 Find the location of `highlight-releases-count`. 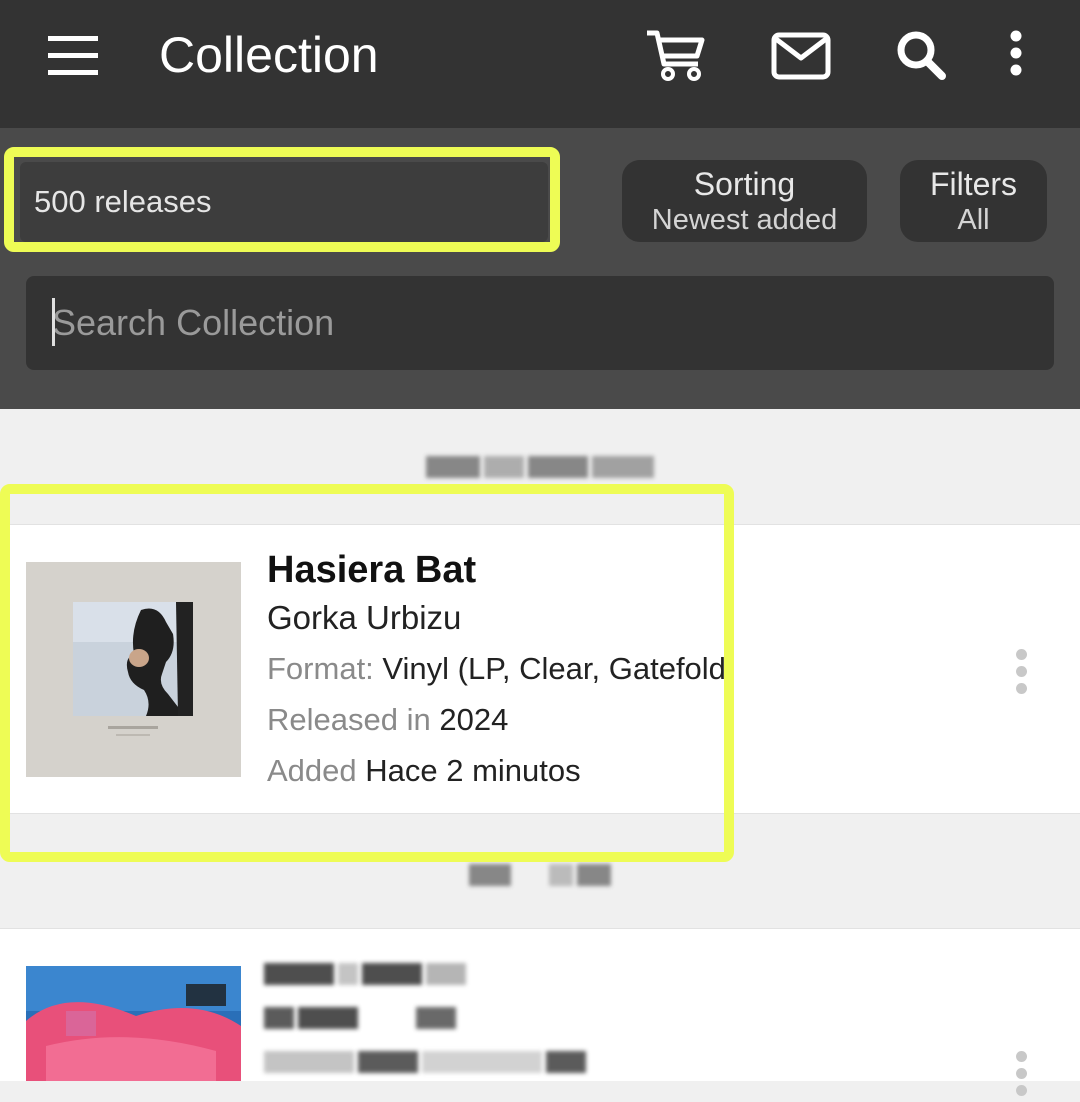

highlight-releases-count is located at coordinates (282, 199).